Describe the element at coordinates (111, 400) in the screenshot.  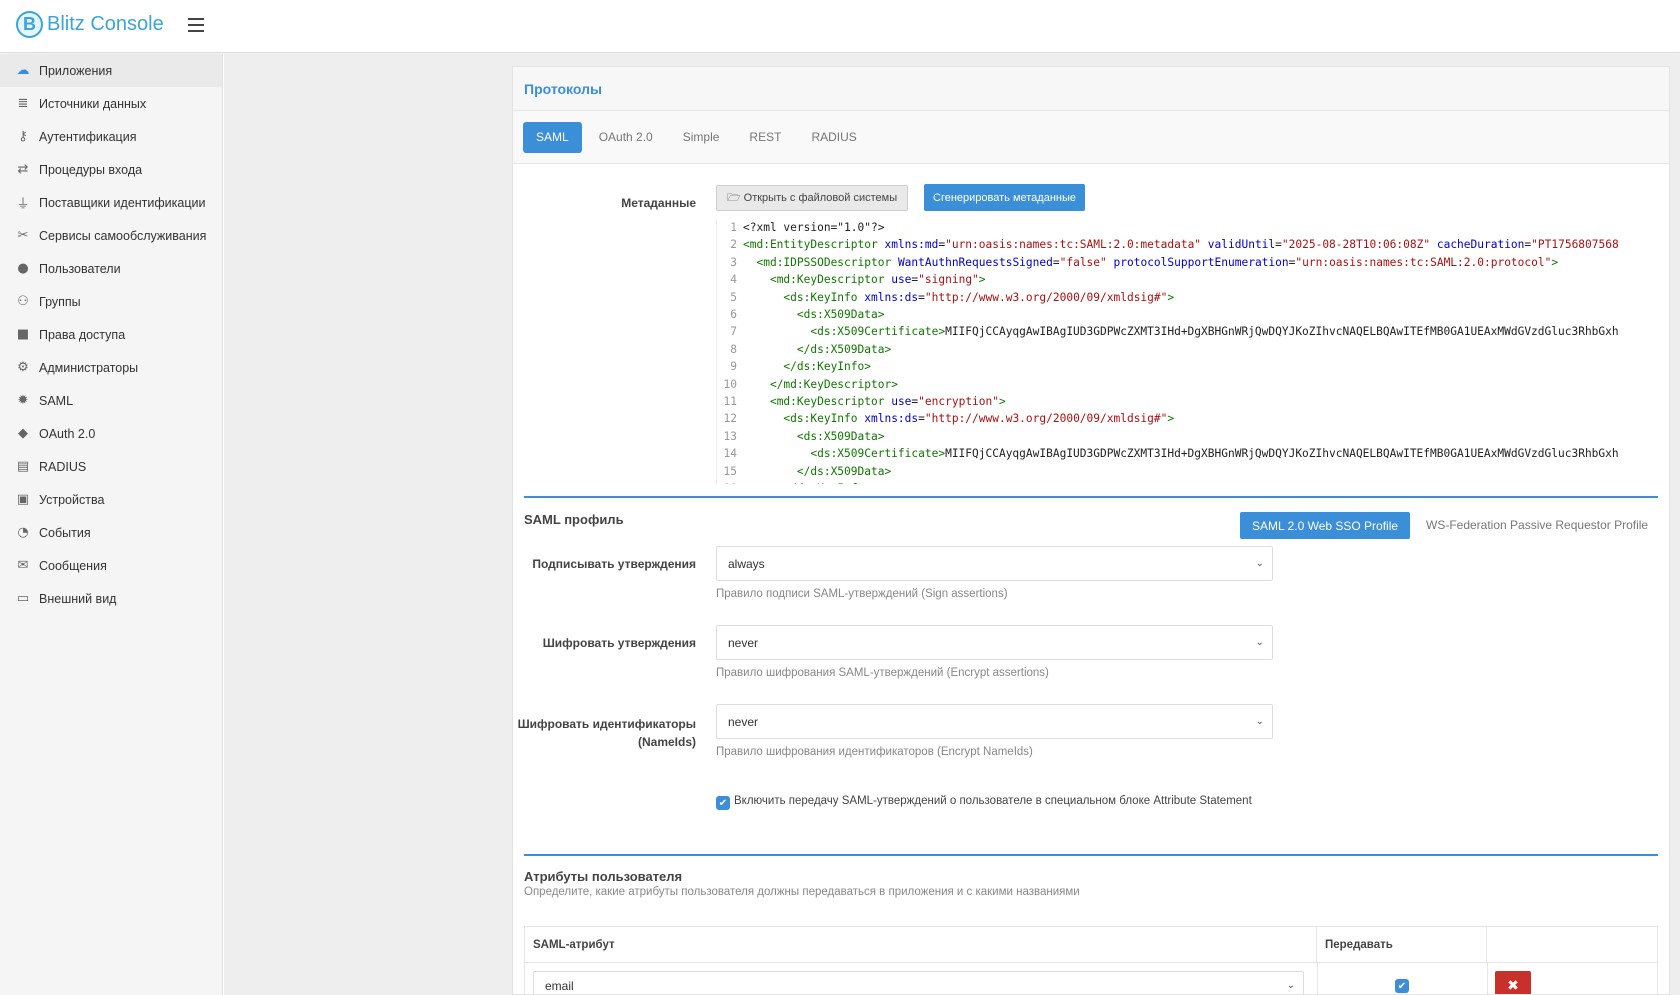
I see `sidebar-item-10: ✹ SAML` at that location.